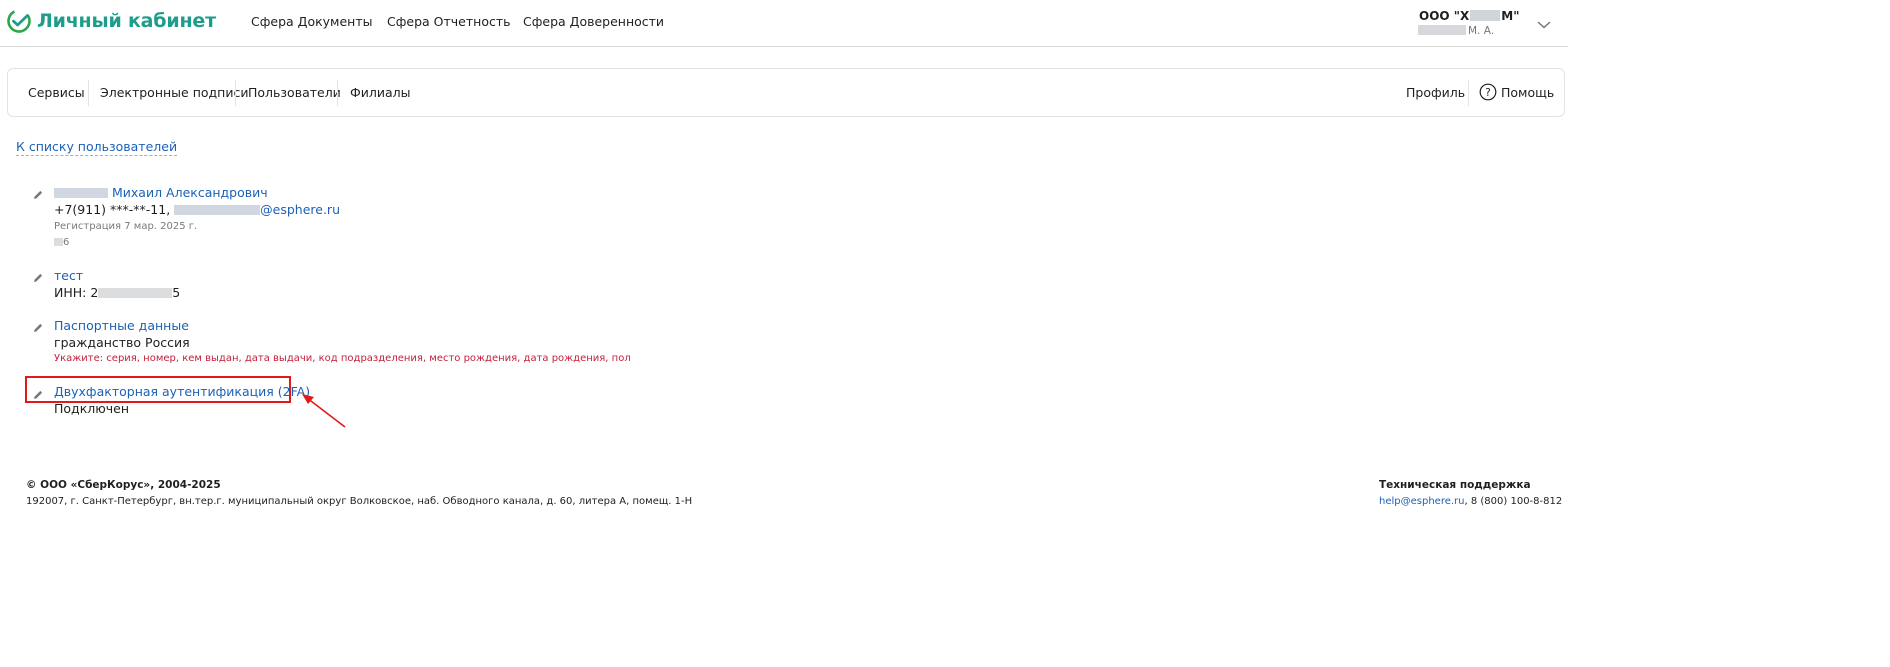 This screenshot has height=667, width=1890. I want to click on support-email-link: help@esphere.ru, so click(1422, 501).